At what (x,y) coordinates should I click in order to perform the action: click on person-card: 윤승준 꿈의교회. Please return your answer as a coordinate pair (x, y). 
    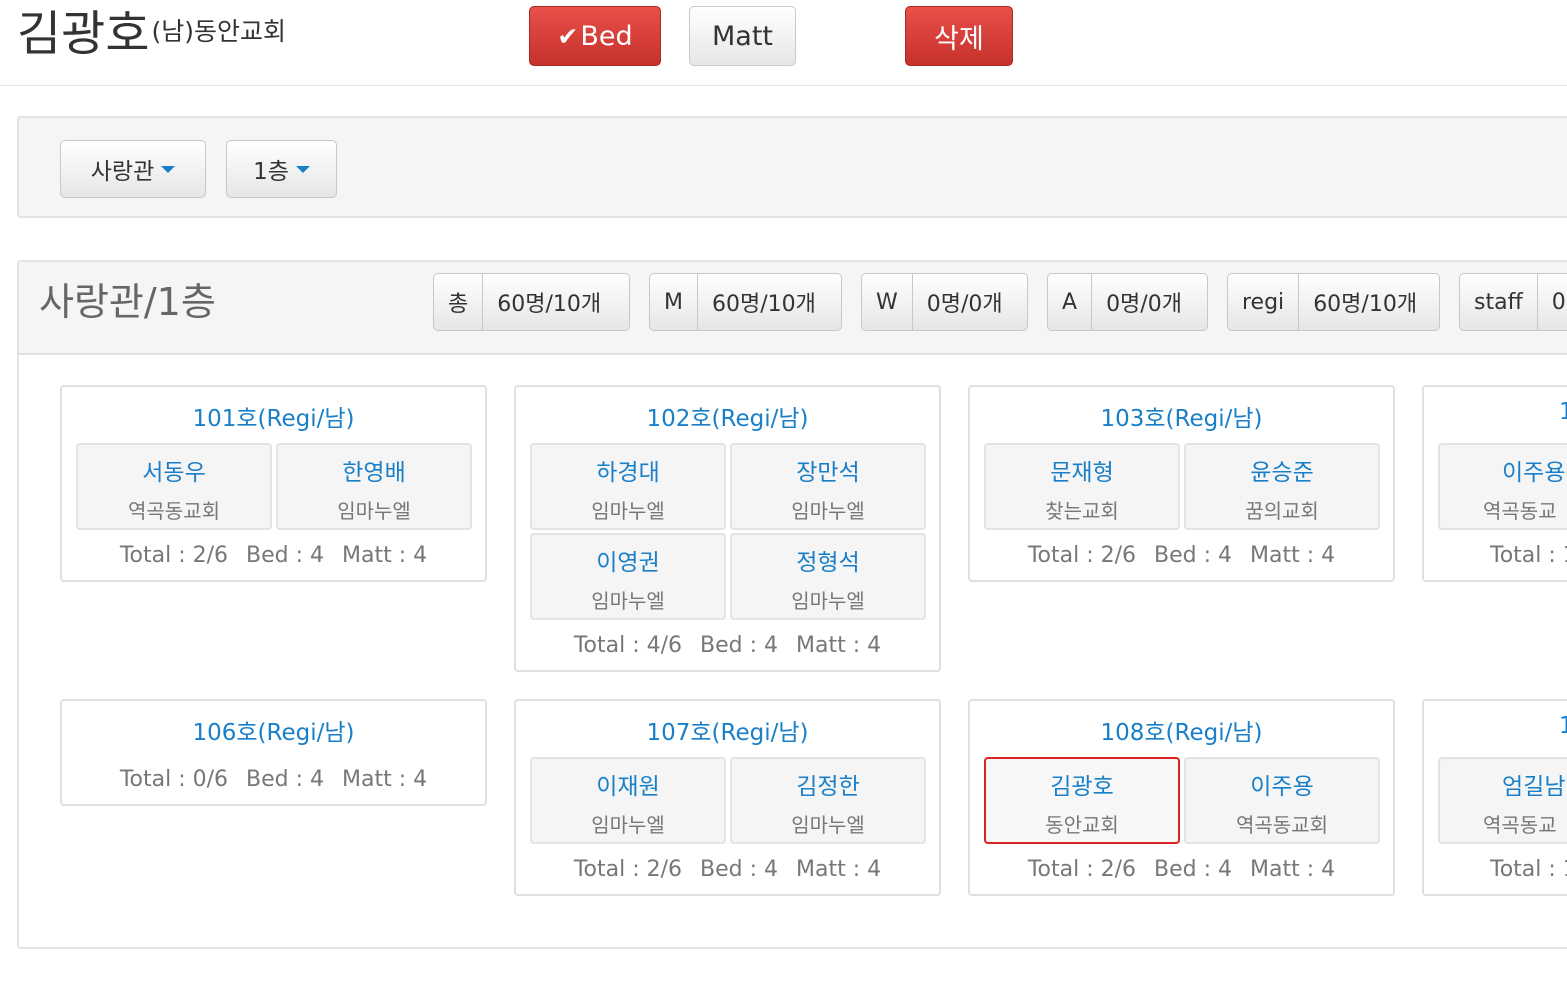
    Looking at the image, I should click on (1282, 486).